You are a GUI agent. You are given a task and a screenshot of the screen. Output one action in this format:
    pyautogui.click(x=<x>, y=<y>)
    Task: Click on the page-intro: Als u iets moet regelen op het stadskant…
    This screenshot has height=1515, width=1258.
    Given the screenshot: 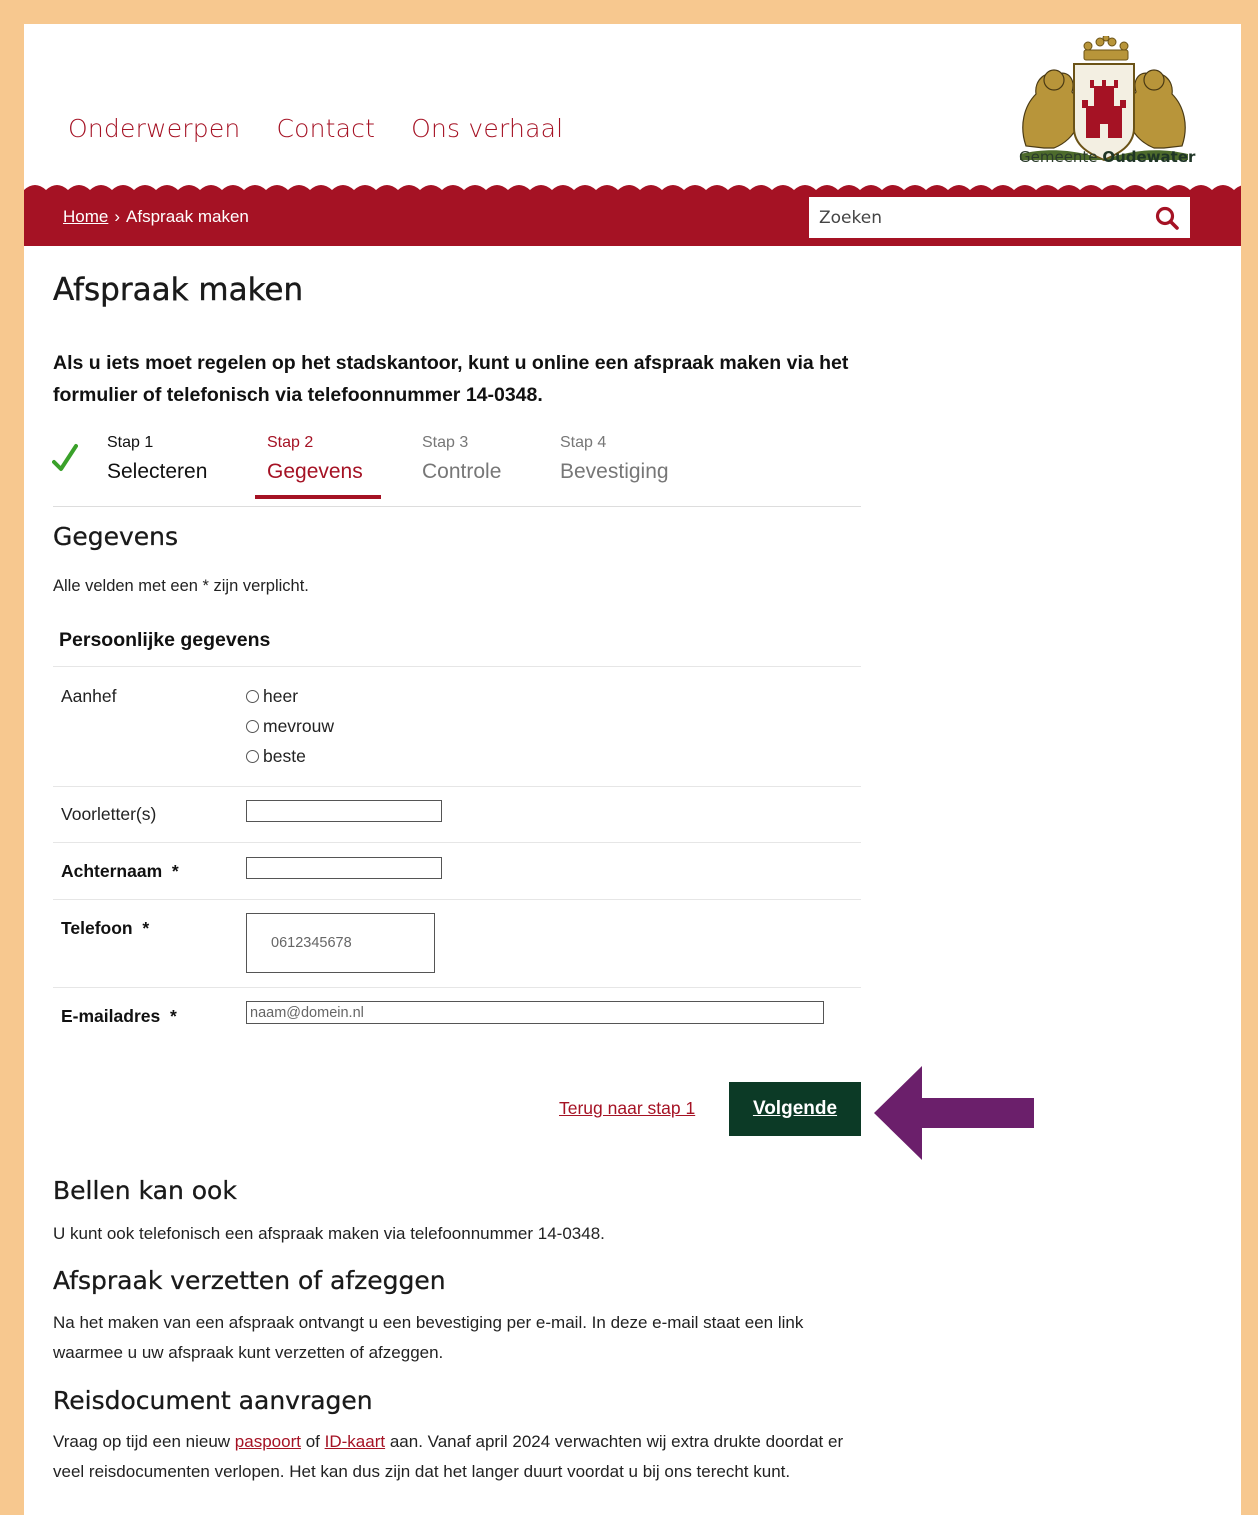 What is the action you would take?
    pyautogui.click(x=451, y=379)
    